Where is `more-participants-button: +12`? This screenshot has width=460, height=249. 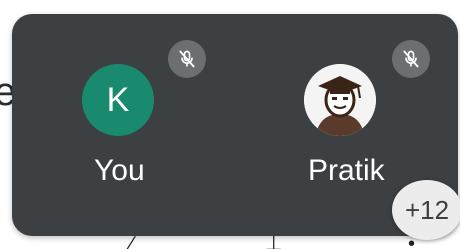
more-participants-button: +12 is located at coordinates (426, 210).